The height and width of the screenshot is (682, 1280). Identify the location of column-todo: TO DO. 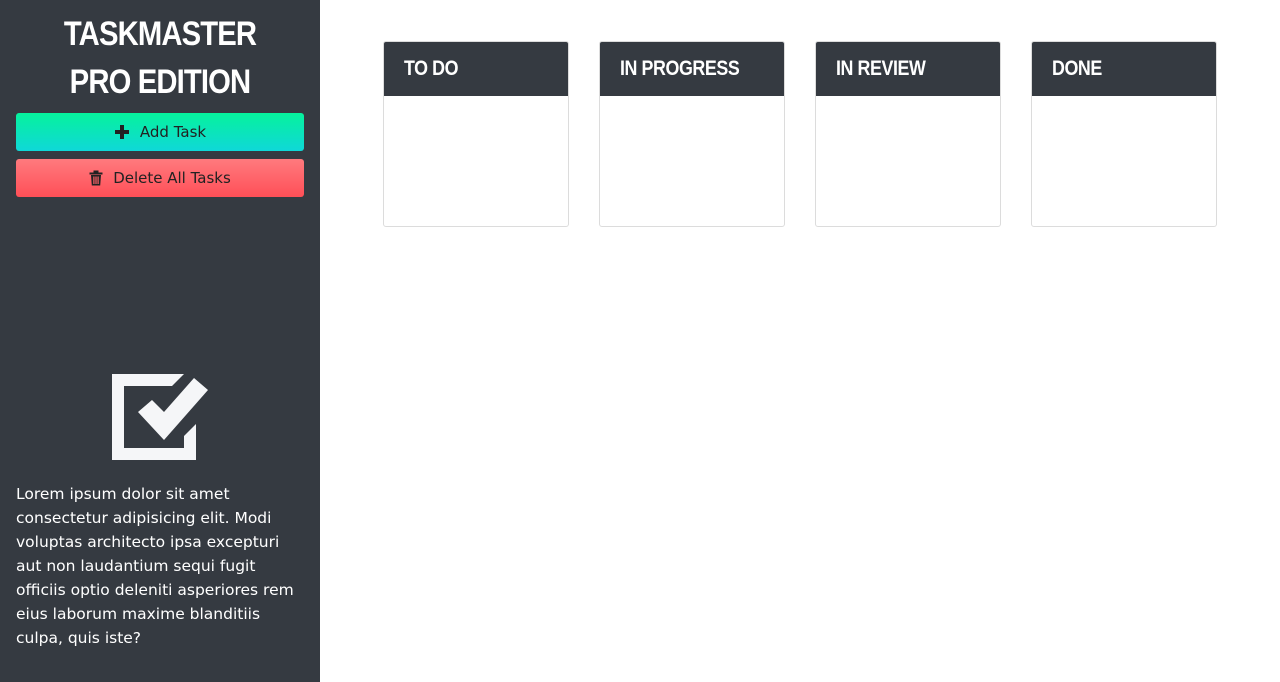
(476, 134).